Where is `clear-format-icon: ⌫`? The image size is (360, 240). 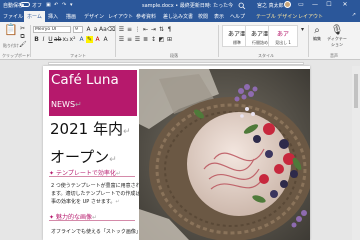 clear-format-icon: ⌫ is located at coordinates (111, 29).